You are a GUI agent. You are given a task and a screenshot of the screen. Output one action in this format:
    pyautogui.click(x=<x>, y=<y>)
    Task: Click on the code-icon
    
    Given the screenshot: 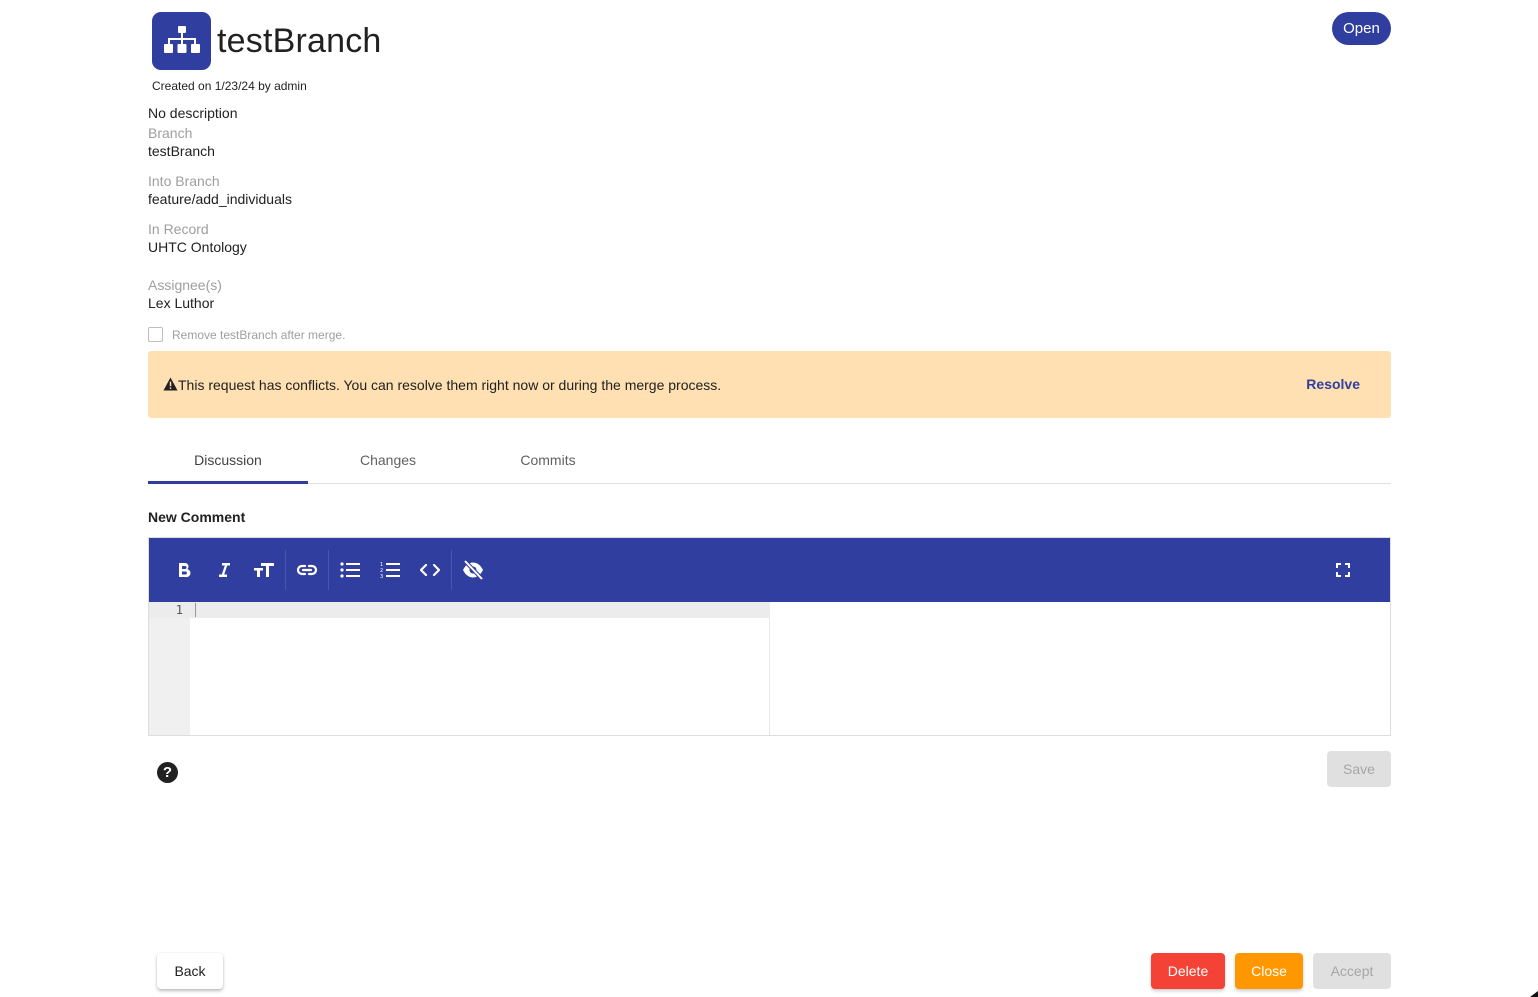 What is the action you would take?
    pyautogui.click(x=430, y=570)
    